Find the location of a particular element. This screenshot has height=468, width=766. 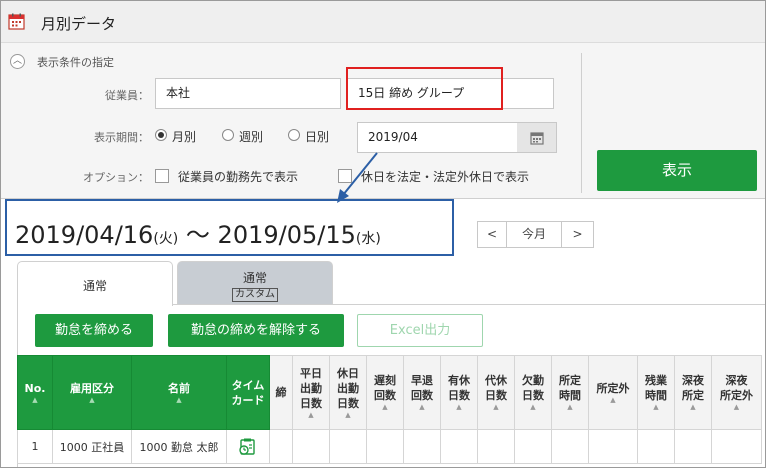

employee-select: 本社 is located at coordinates (248, 93).